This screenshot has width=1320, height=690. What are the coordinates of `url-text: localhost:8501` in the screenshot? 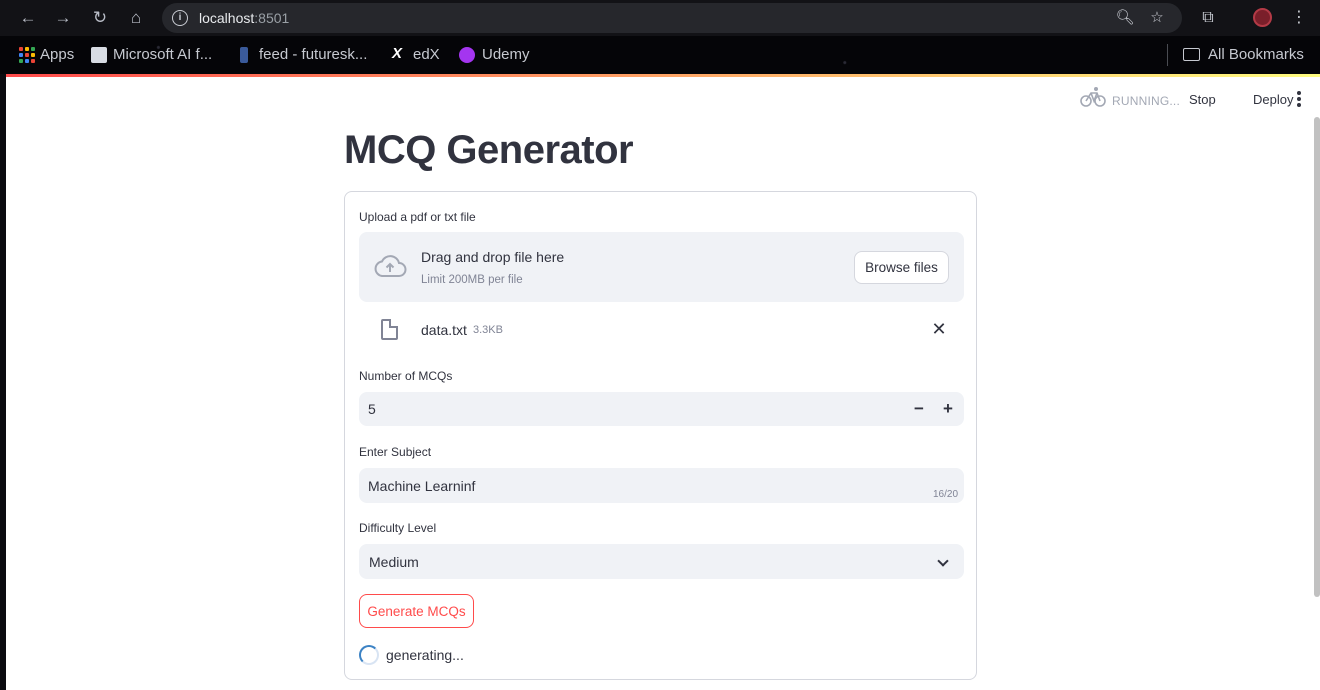 It's located at (244, 18).